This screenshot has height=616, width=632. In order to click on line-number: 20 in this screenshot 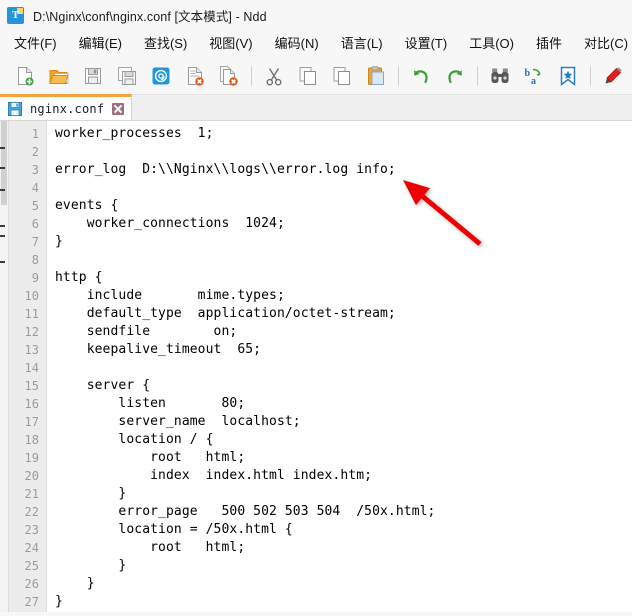, I will do `click(31, 476)`.